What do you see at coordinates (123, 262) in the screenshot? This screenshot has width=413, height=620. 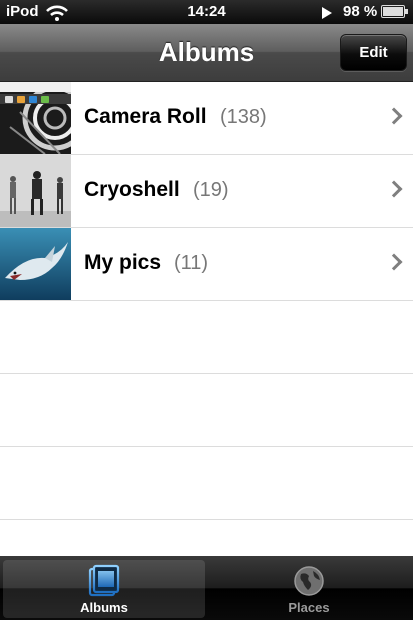 I see `album-name: My pics` at bounding box center [123, 262].